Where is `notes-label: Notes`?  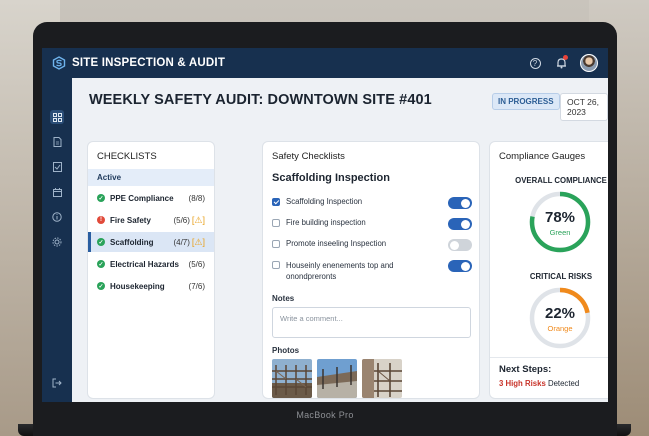
notes-label: Notes is located at coordinates (283, 298).